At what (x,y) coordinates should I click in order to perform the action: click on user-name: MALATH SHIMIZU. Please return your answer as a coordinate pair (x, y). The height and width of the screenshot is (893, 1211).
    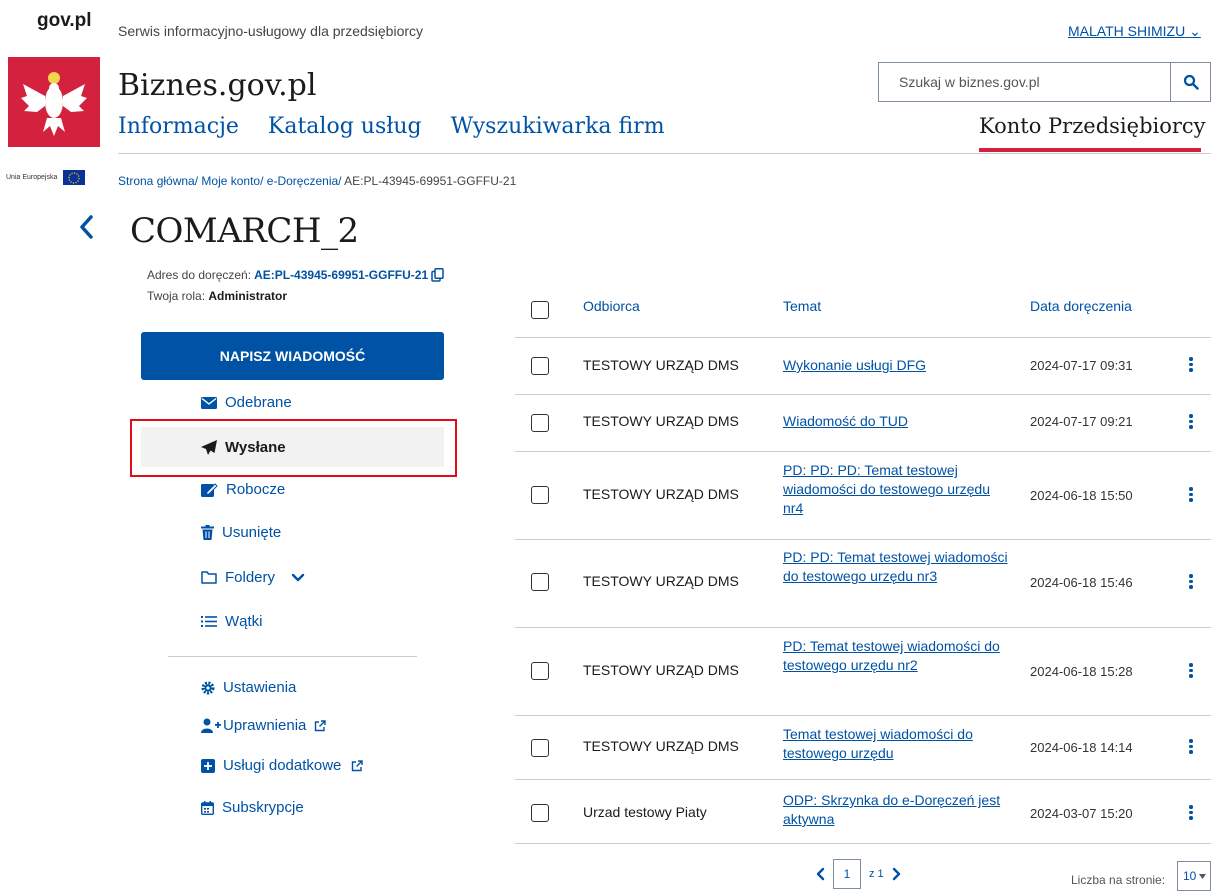
    Looking at the image, I should click on (1126, 31).